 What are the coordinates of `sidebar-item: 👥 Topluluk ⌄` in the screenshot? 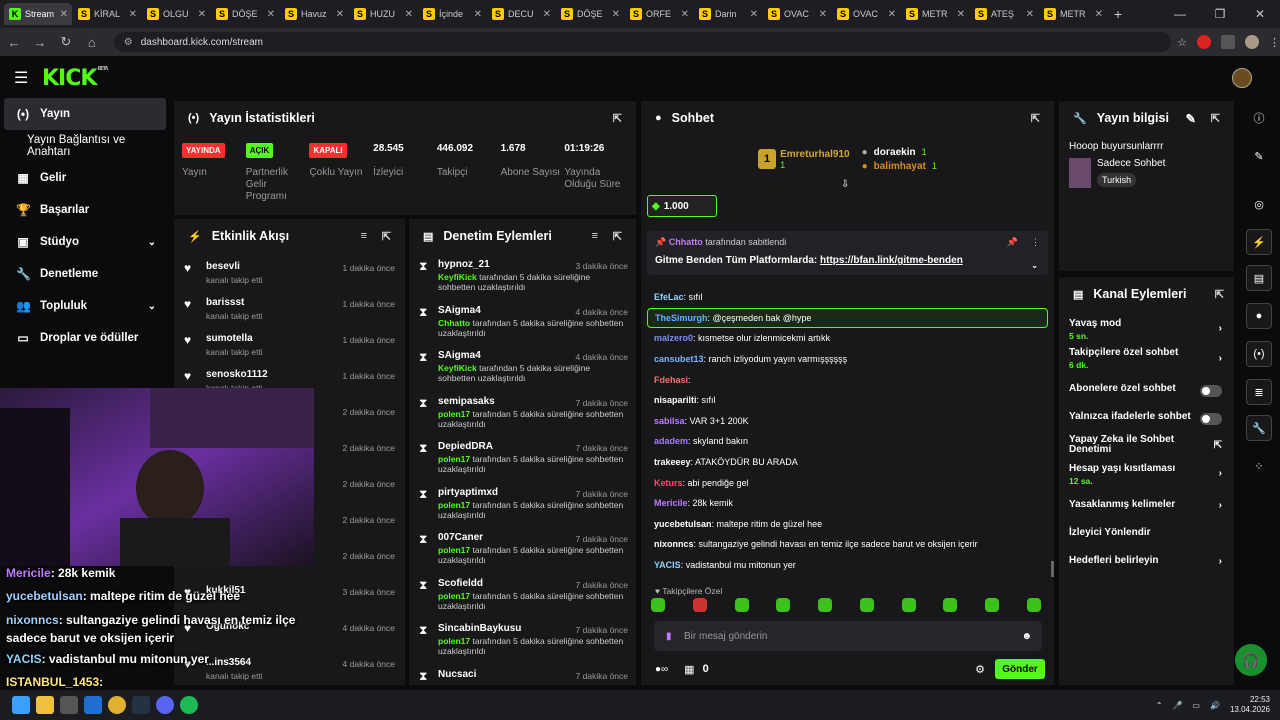 It's located at (85, 306).